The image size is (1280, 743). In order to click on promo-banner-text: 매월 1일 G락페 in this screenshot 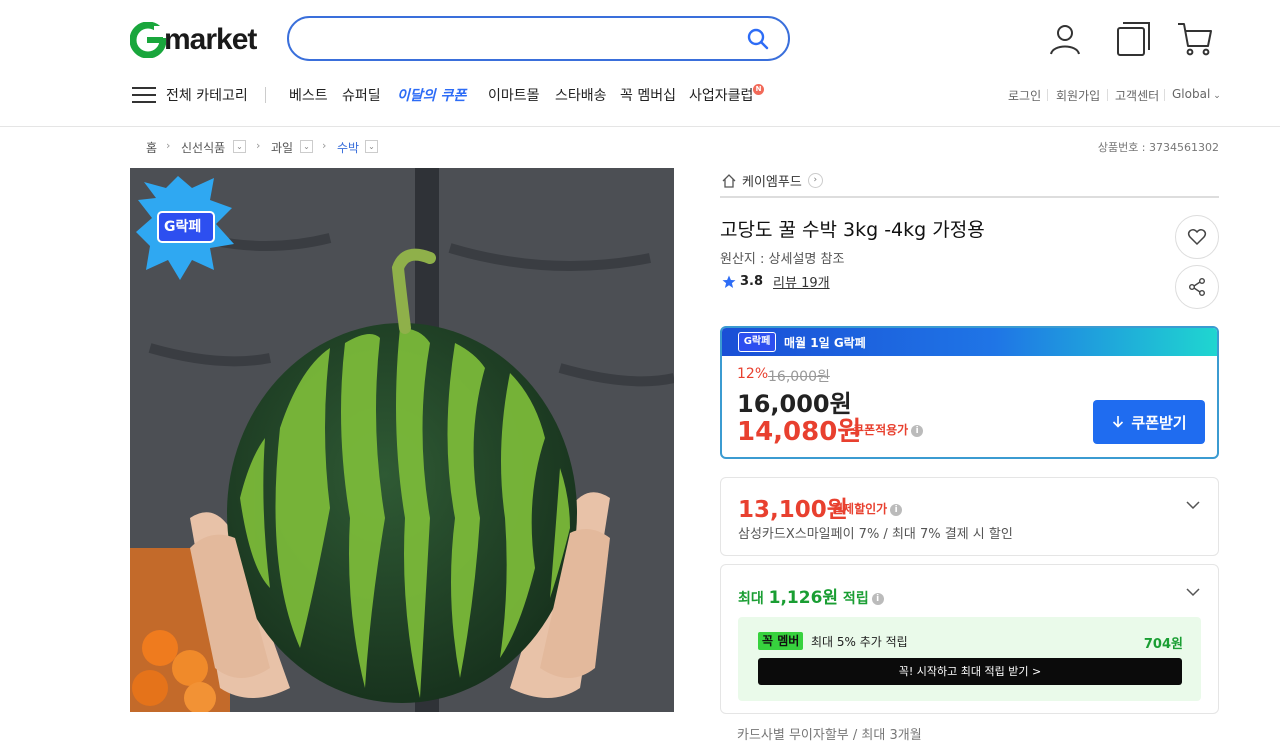, I will do `click(825, 343)`.